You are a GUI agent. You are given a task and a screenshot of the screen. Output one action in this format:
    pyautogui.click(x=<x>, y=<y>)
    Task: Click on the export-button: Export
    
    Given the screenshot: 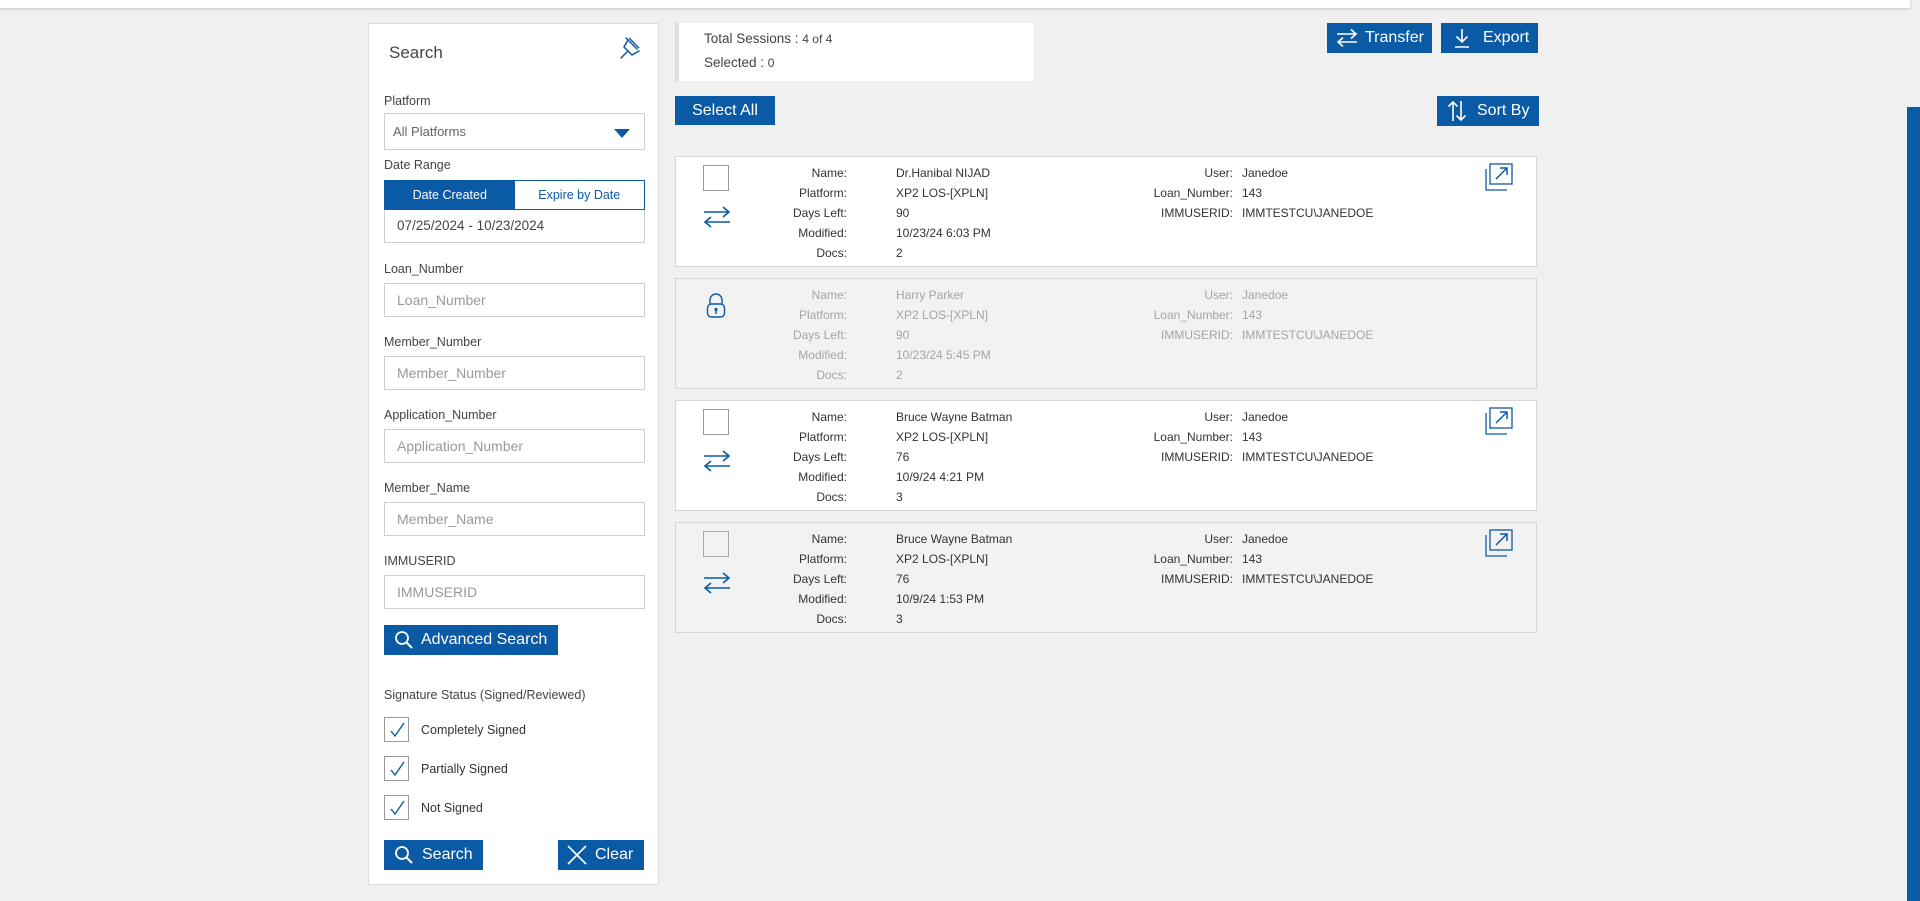 What is the action you would take?
    pyautogui.click(x=1489, y=38)
    